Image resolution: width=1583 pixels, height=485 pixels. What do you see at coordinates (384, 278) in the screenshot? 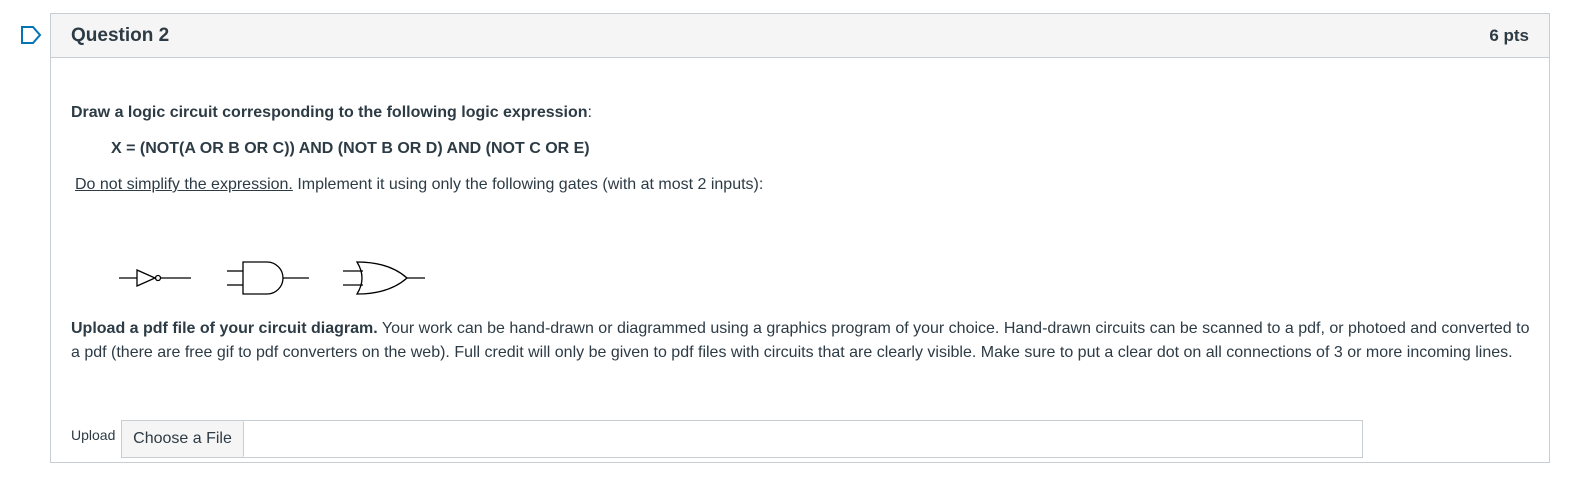
I see `or-gate-icon` at bounding box center [384, 278].